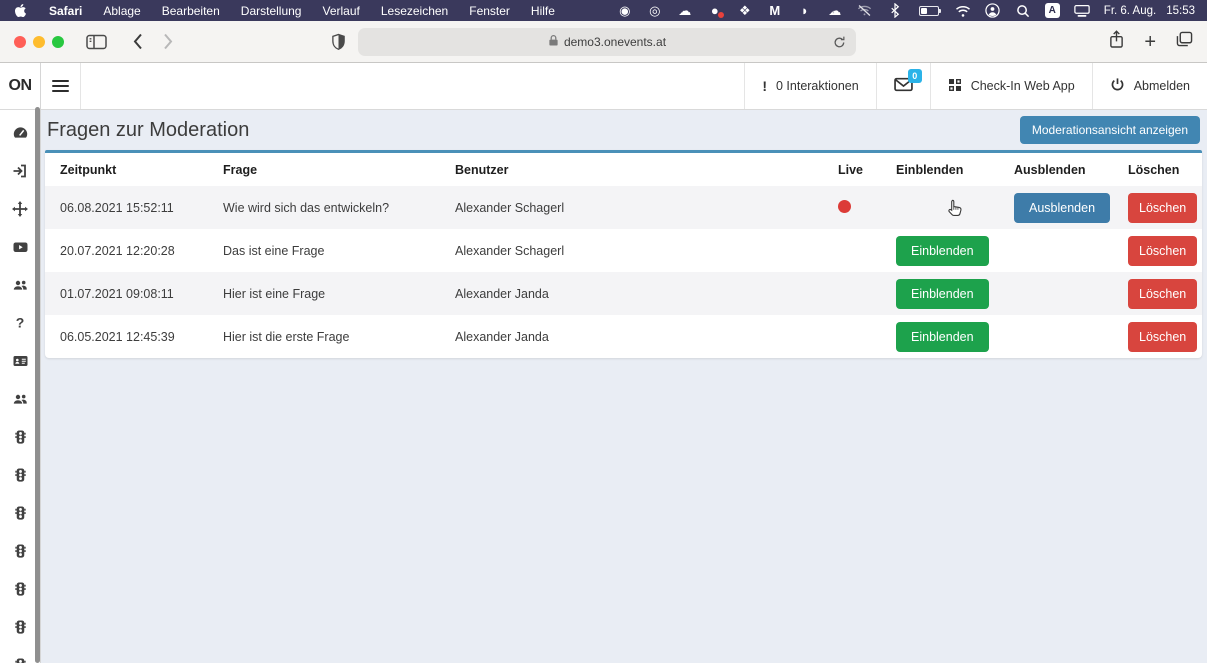  Describe the element at coordinates (895, 11) in the screenshot. I see `bluetooth-icon` at that location.